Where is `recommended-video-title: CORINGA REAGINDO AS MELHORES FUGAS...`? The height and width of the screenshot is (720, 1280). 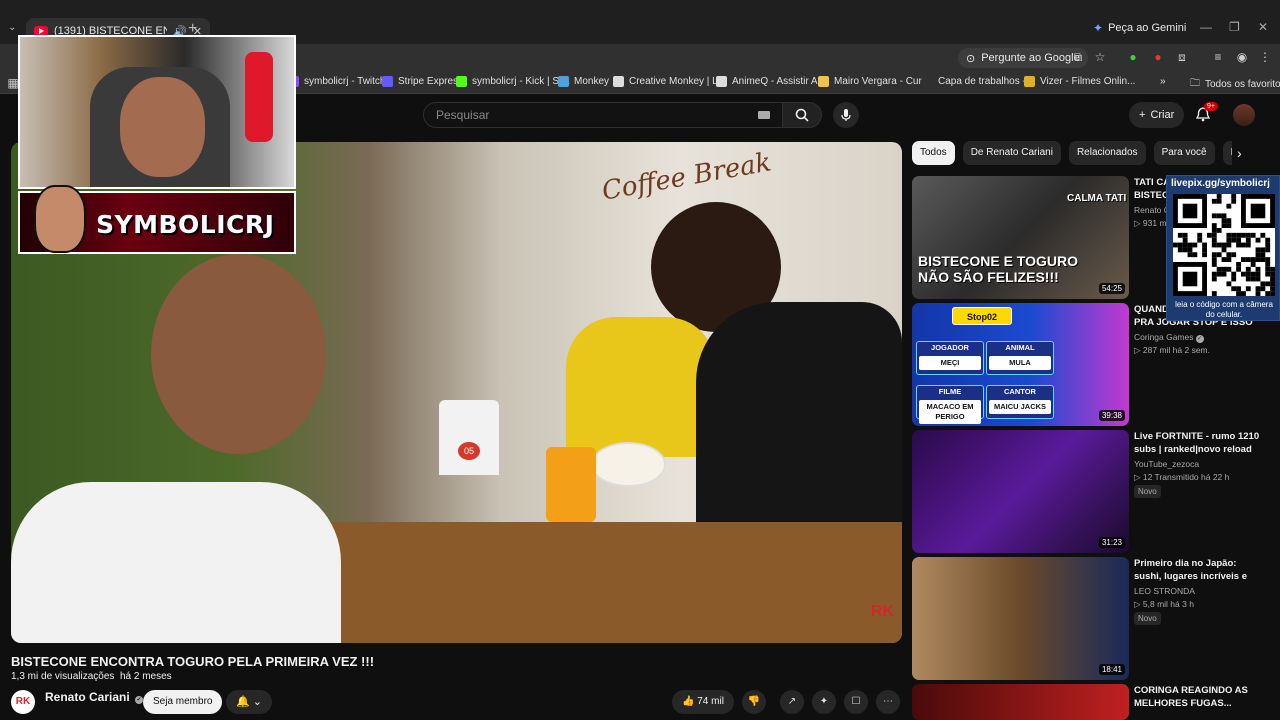
recommended-video-title: CORINGA REAGINDO AS MELHORES FUGAS... is located at coordinates (1198, 697).